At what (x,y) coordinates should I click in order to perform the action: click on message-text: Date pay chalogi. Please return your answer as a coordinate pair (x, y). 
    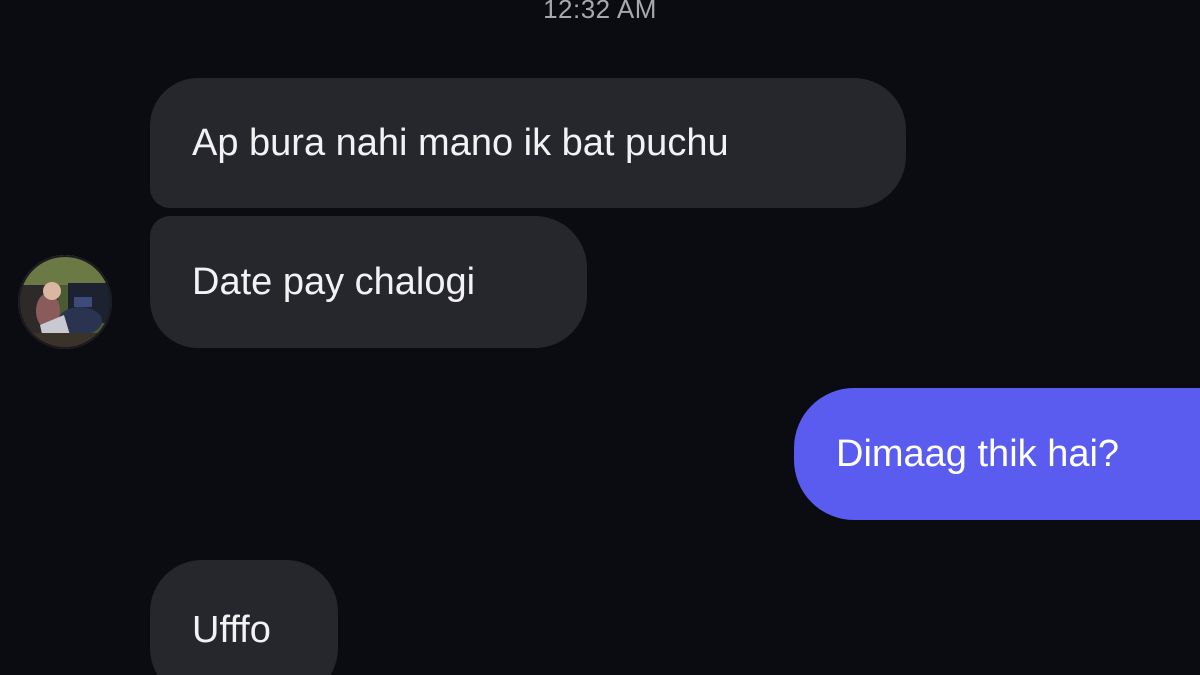
    Looking at the image, I should click on (334, 281).